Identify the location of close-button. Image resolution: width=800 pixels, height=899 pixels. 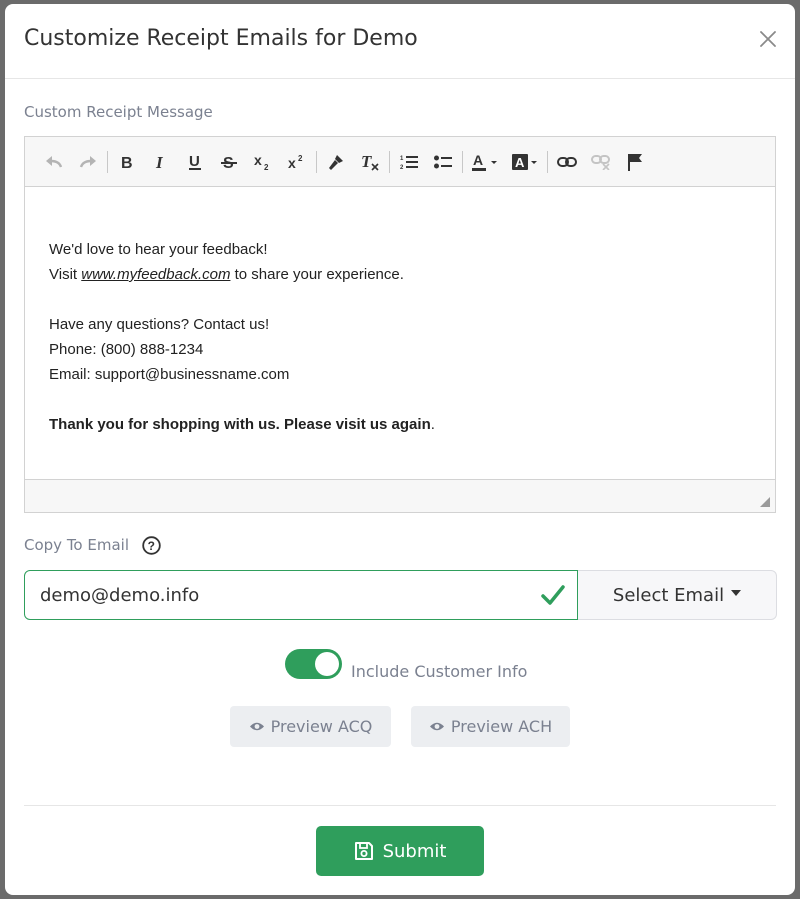
(768, 39).